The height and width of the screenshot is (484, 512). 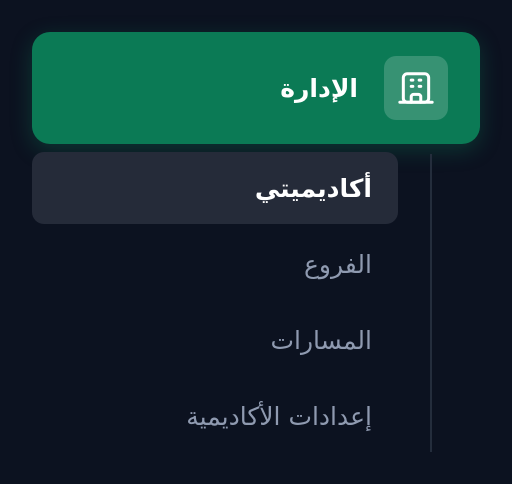 What do you see at coordinates (338, 264) in the screenshot?
I see `submenu-item-label: الفروع` at bounding box center [338, 264].